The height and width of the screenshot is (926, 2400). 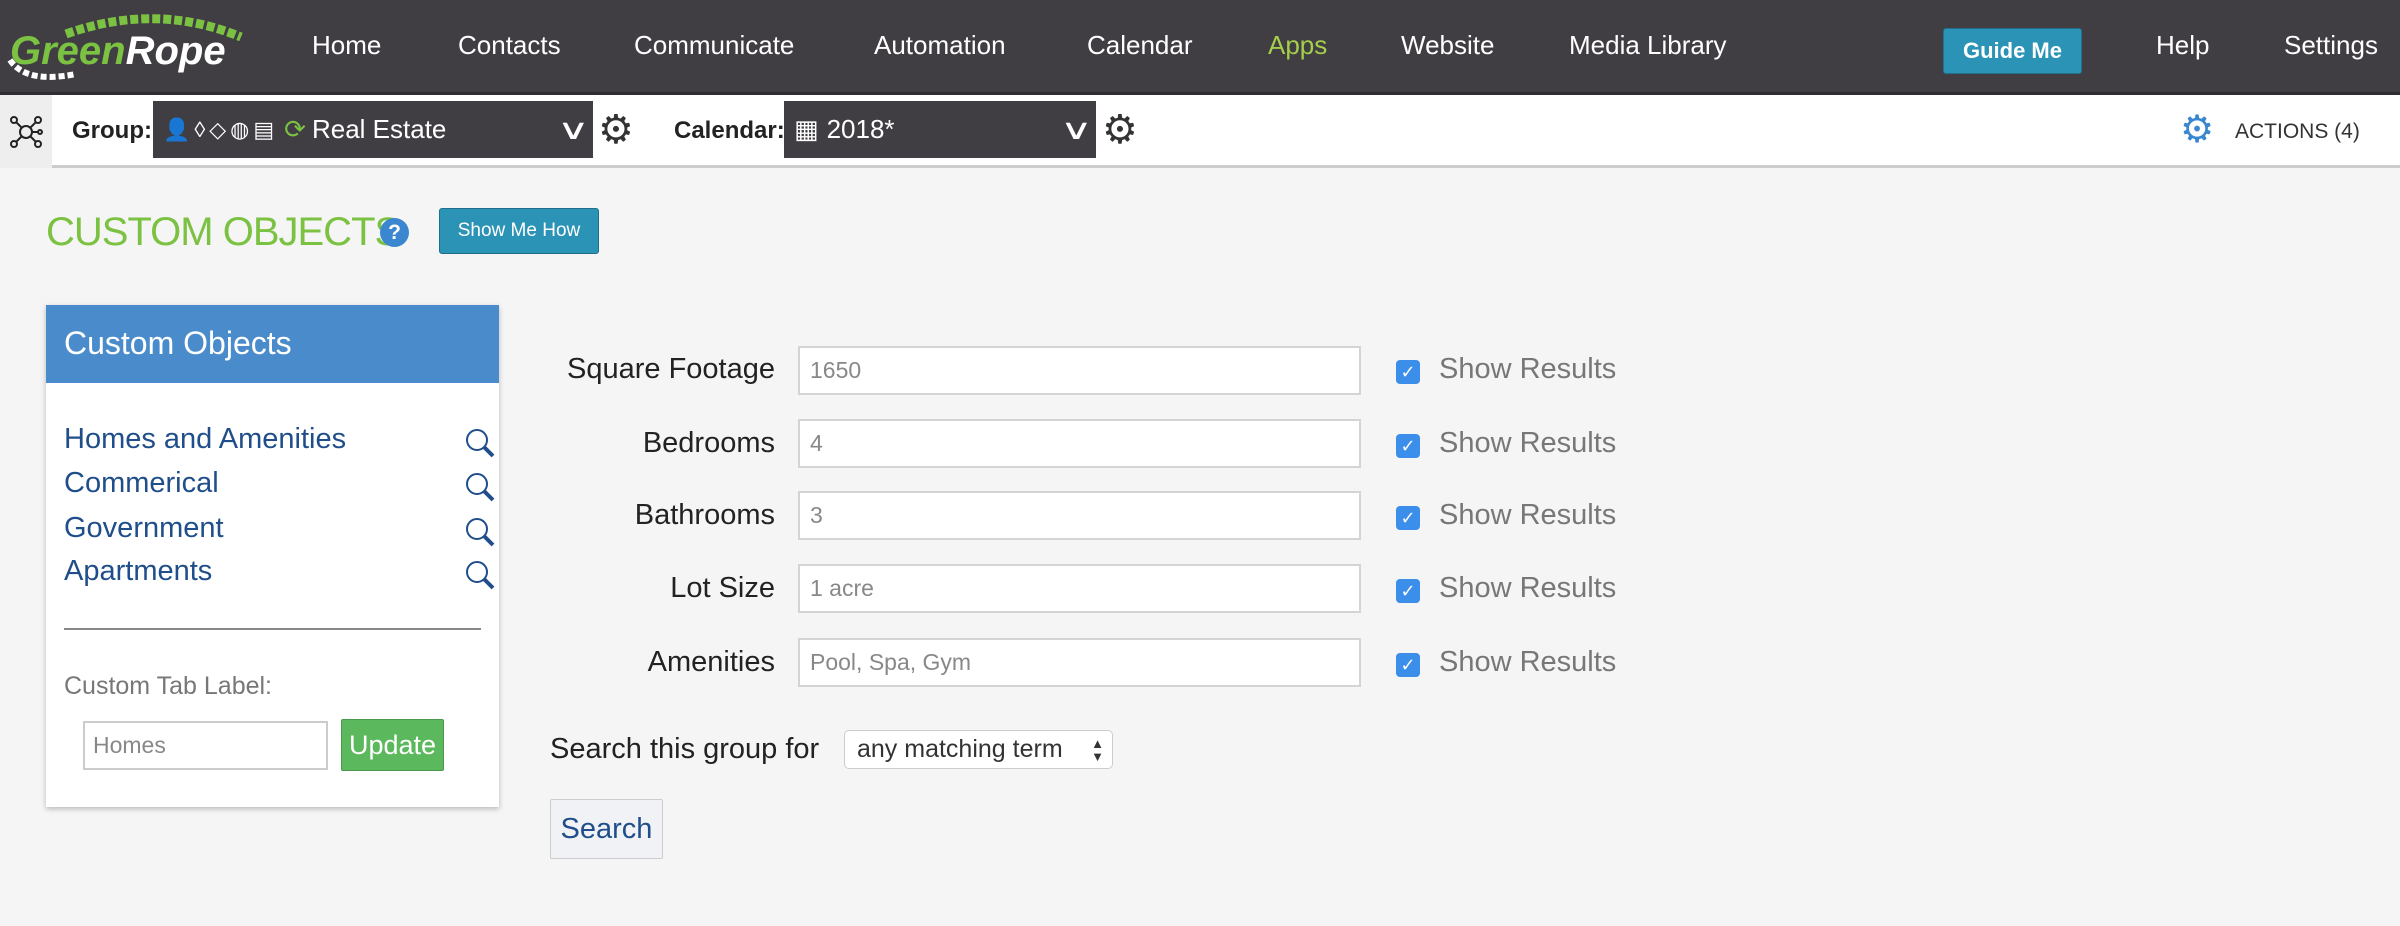 I want to click on nav-home: Home, so click(x=346, y=45).